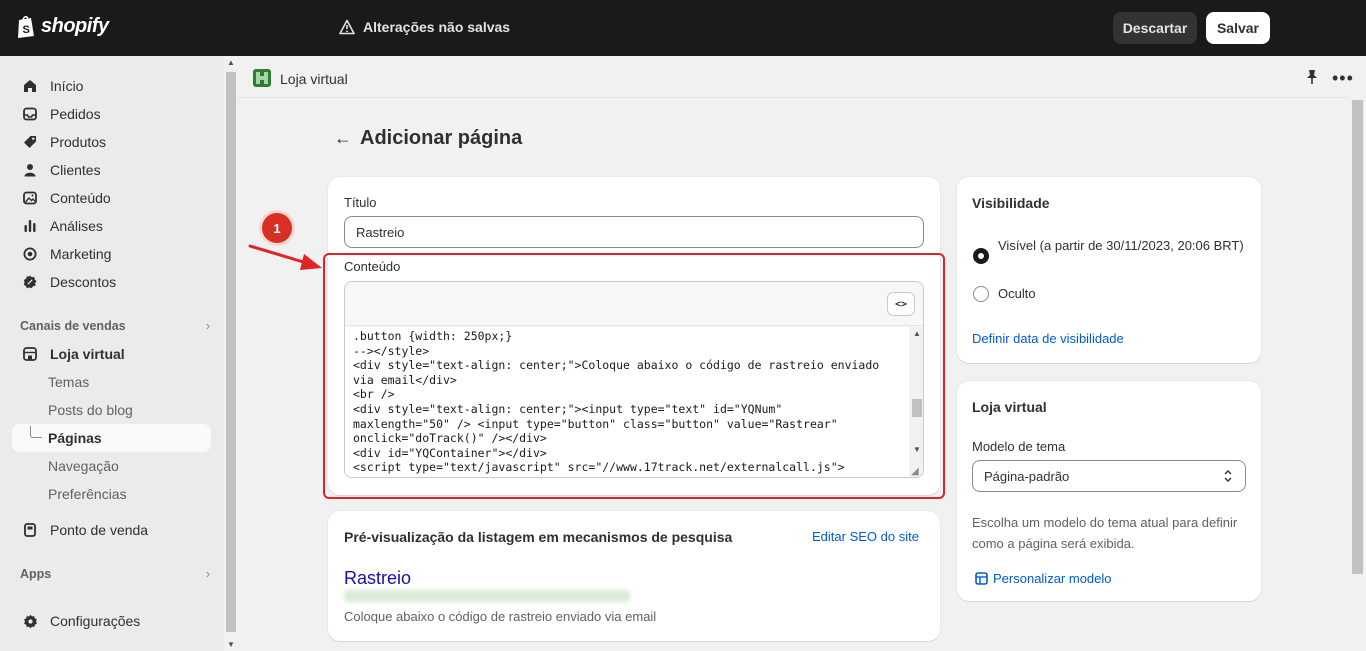  What do you see at coordinates (75, 25) in the screenshot?
I see `logo-text: shopify` at bounding box center [75, 25].